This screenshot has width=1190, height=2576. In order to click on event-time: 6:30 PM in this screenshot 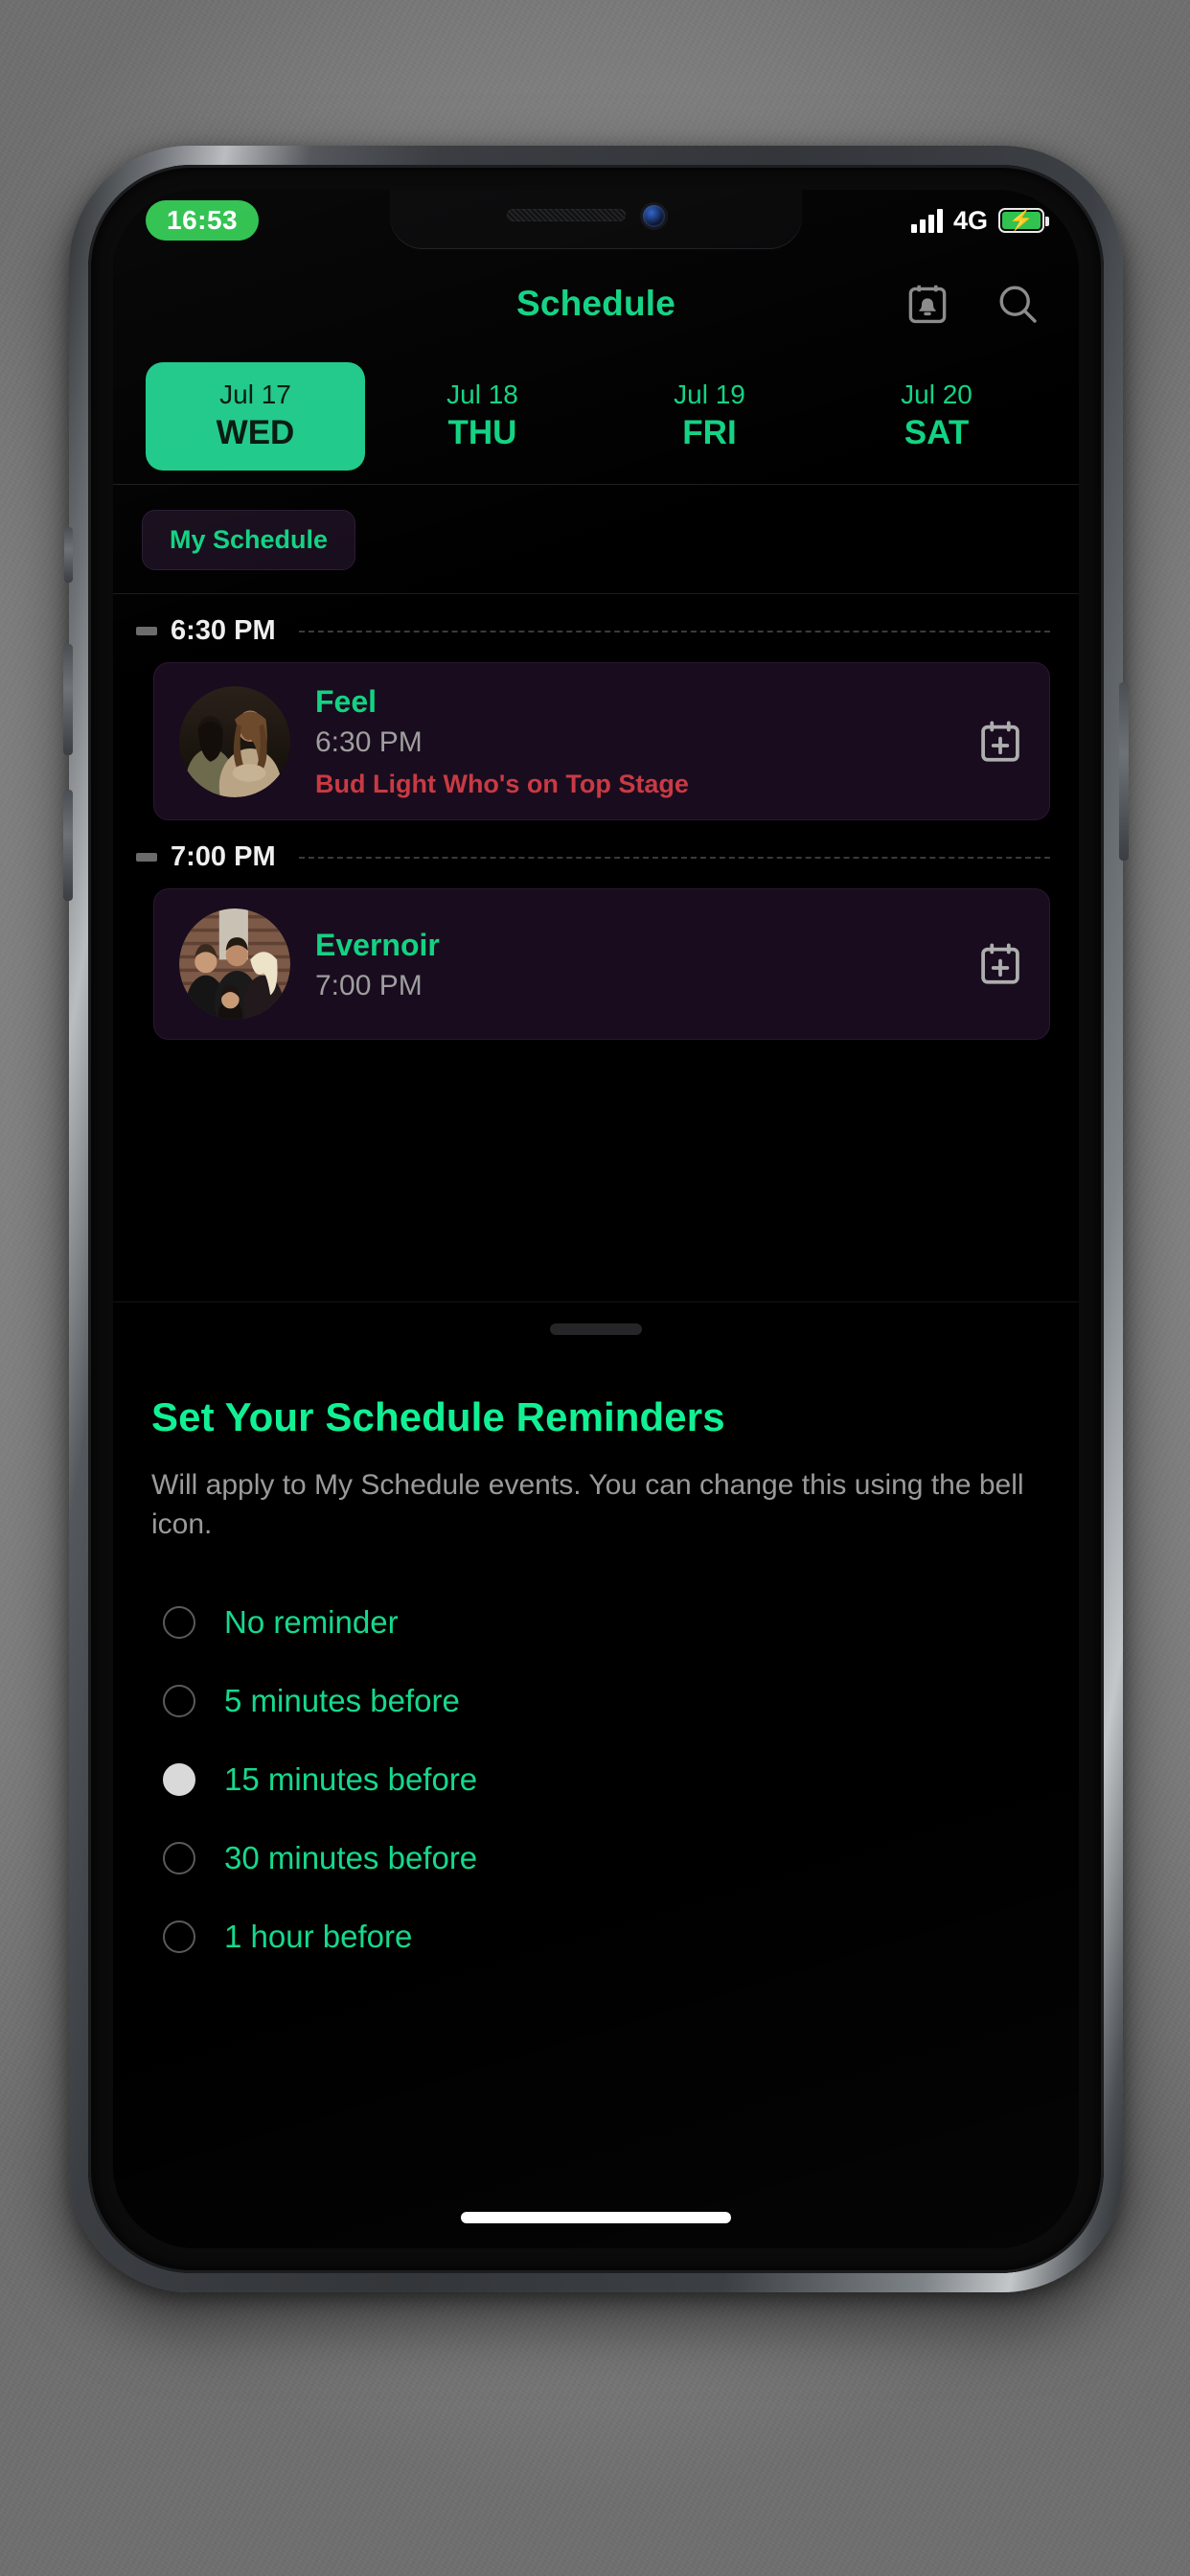, I will do `click(369, 742)`.